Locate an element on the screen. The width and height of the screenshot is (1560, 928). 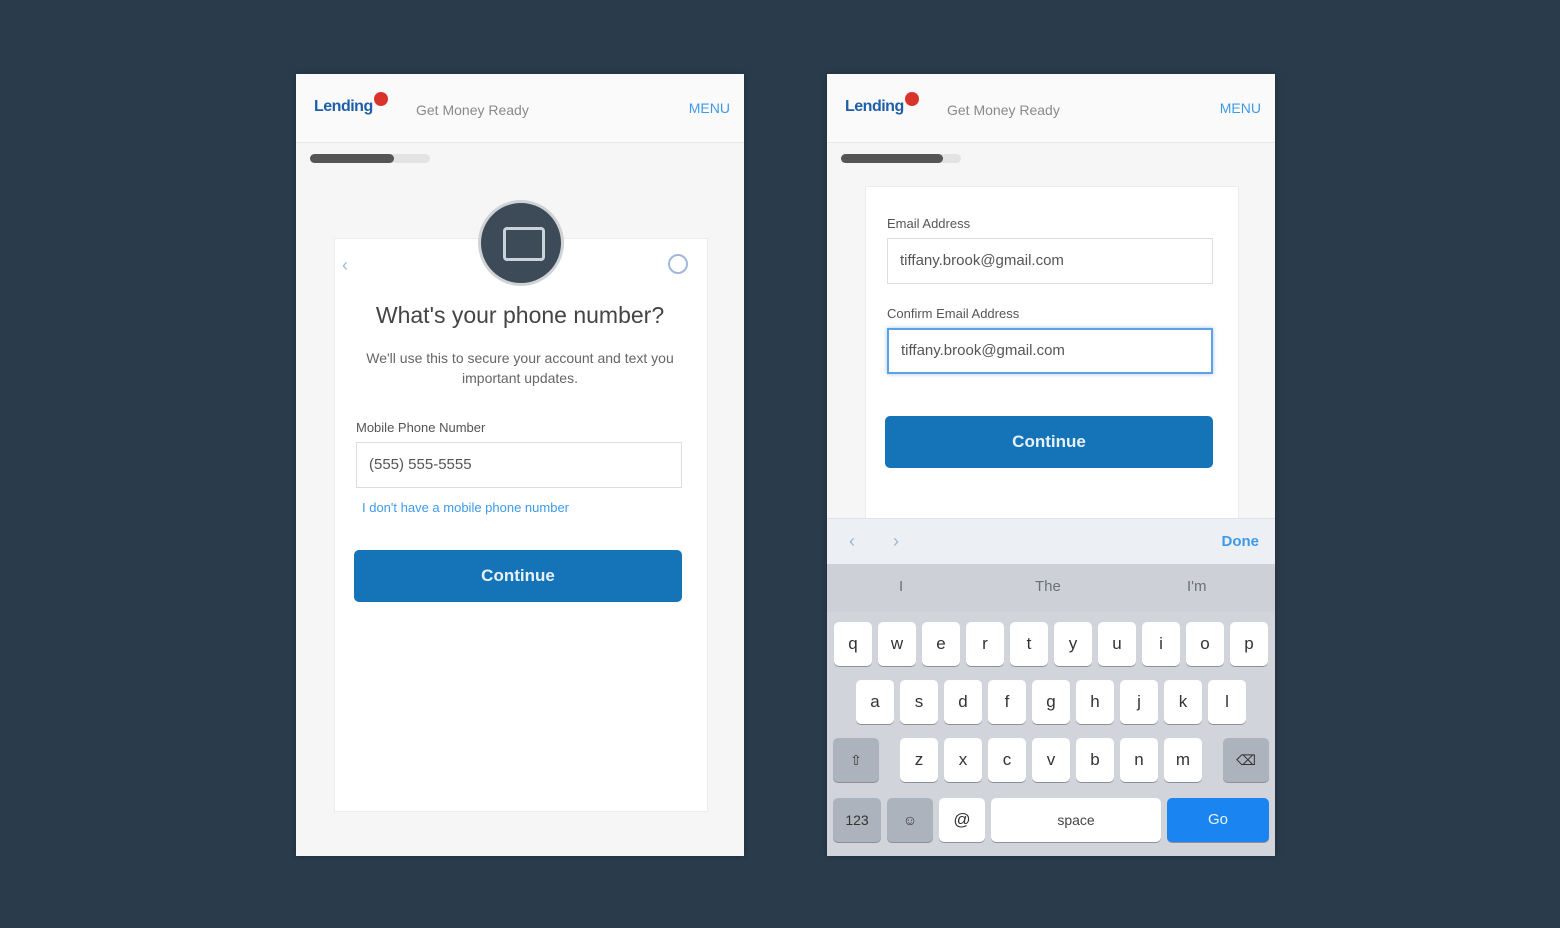
confirm-email-input: tiffany.brook@gmail.com is located at coordinates (1050, 351).